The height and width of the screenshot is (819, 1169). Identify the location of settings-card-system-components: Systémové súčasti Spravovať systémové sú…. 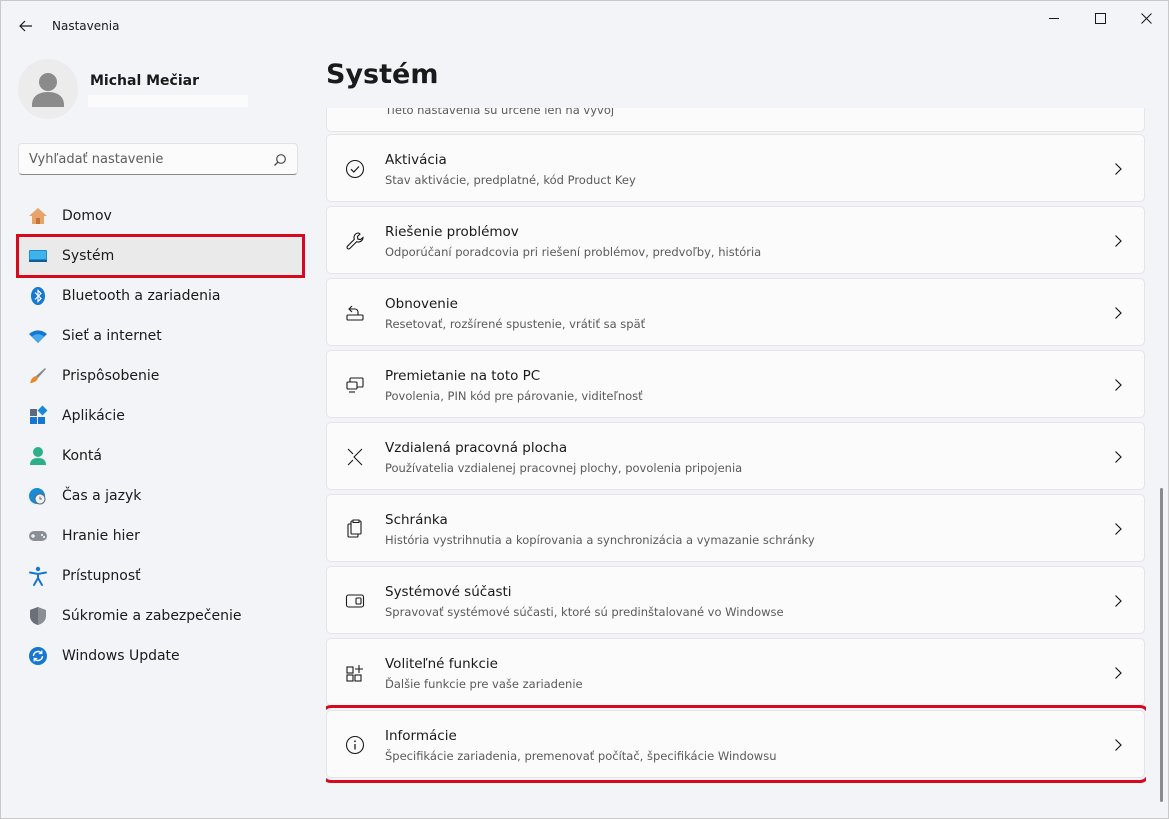
(735, 600).